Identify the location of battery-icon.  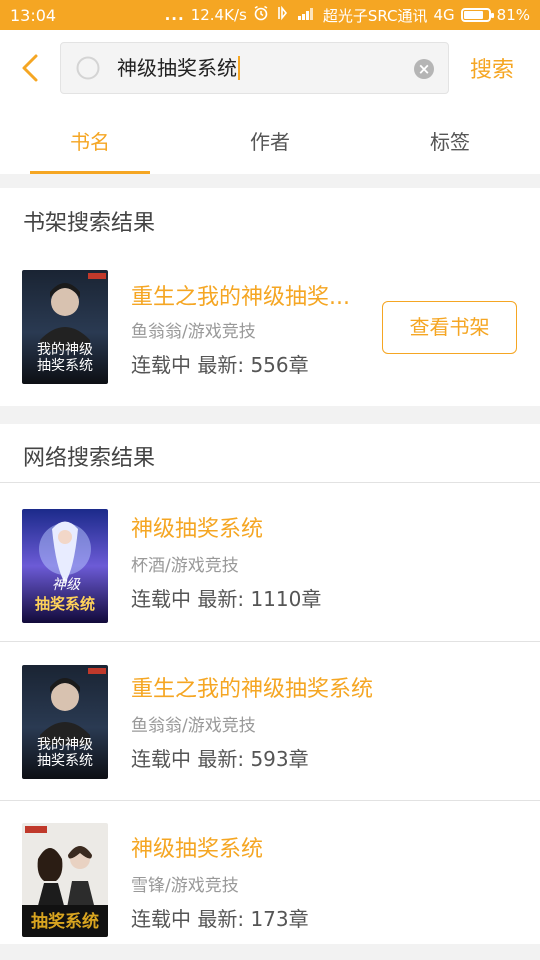
(477, 15).